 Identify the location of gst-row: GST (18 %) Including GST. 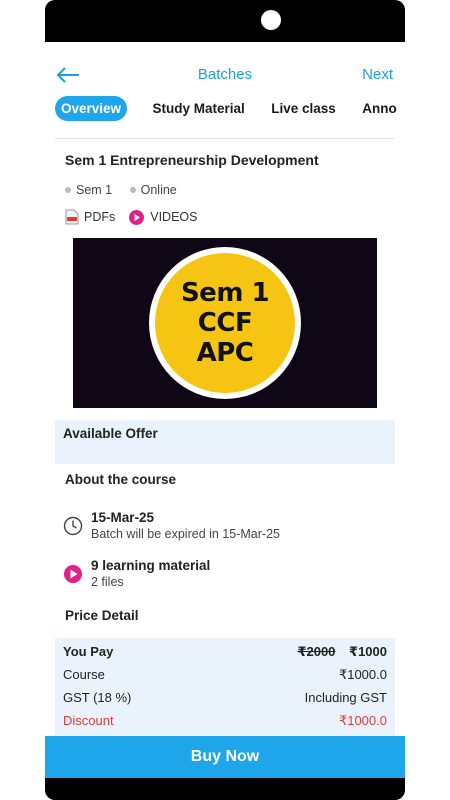
(225, 701).